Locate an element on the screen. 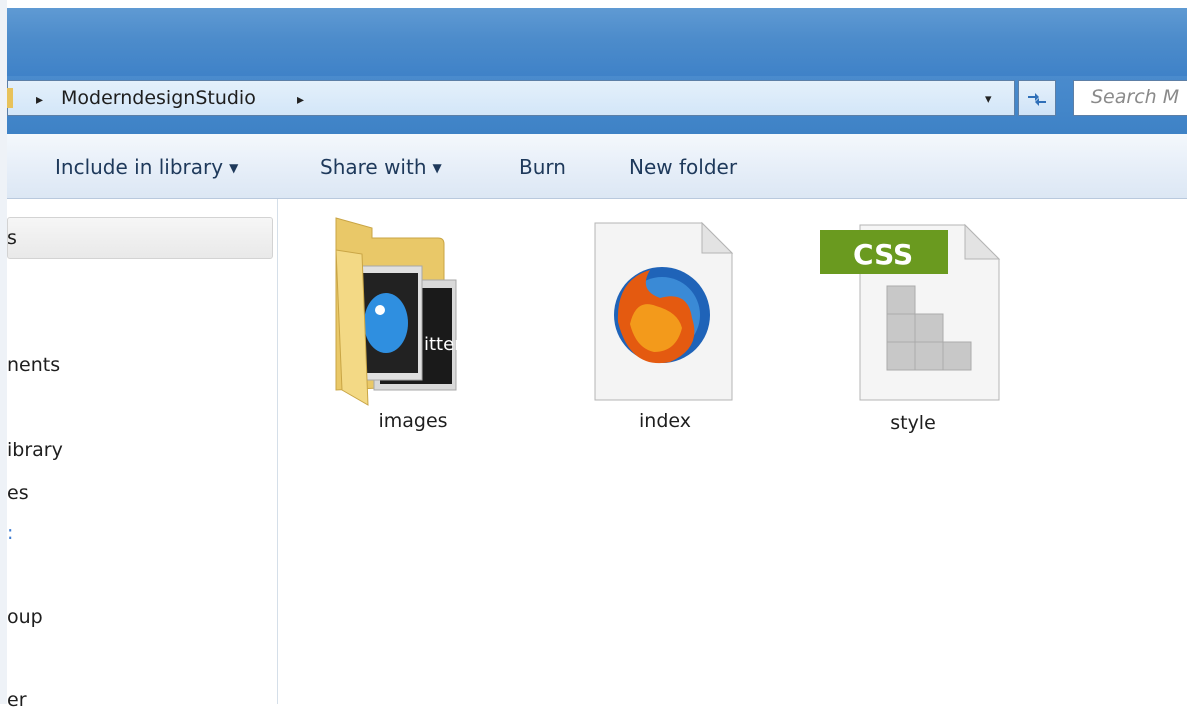 Image resolution: width=1187 pixels, height=711 pixels. refresh-button is located at coordinates (1037, 98).